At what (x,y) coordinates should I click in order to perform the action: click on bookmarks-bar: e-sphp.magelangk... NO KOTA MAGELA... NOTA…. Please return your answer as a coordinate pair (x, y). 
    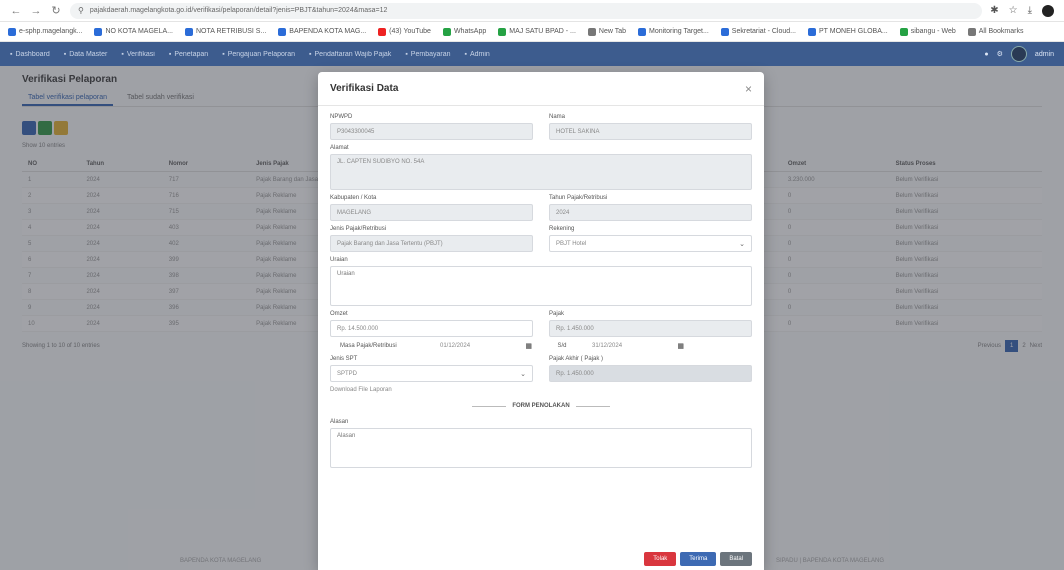
    Looking at the image, I should click on (532, 32).